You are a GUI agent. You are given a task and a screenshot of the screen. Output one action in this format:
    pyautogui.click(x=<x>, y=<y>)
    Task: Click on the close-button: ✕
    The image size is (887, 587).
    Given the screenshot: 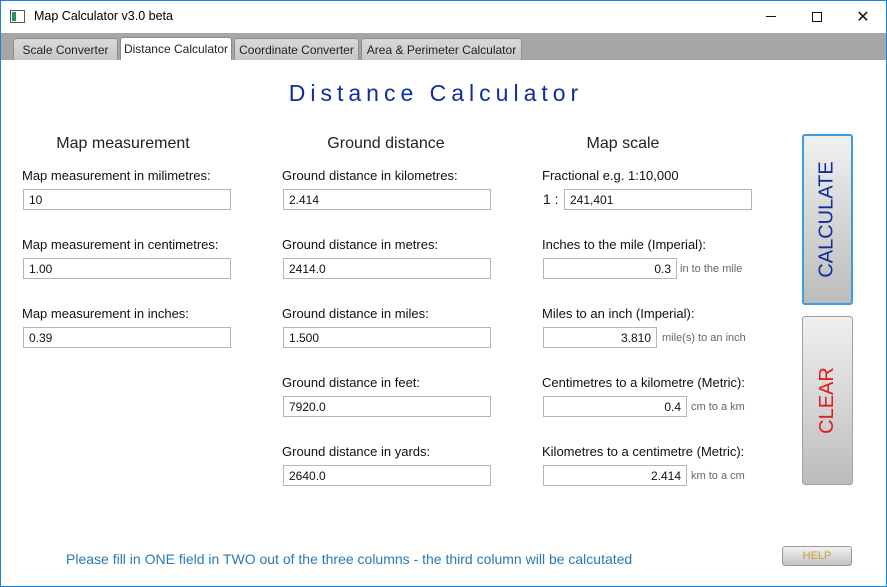 What is the action you would take?
    pyautogui.click(x=863, y=16)
    